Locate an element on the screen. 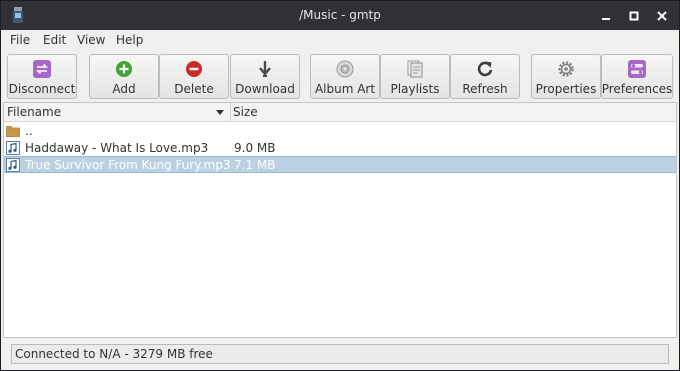 The image size is (680, 371). download-icon is located at coordinates (265, 69).